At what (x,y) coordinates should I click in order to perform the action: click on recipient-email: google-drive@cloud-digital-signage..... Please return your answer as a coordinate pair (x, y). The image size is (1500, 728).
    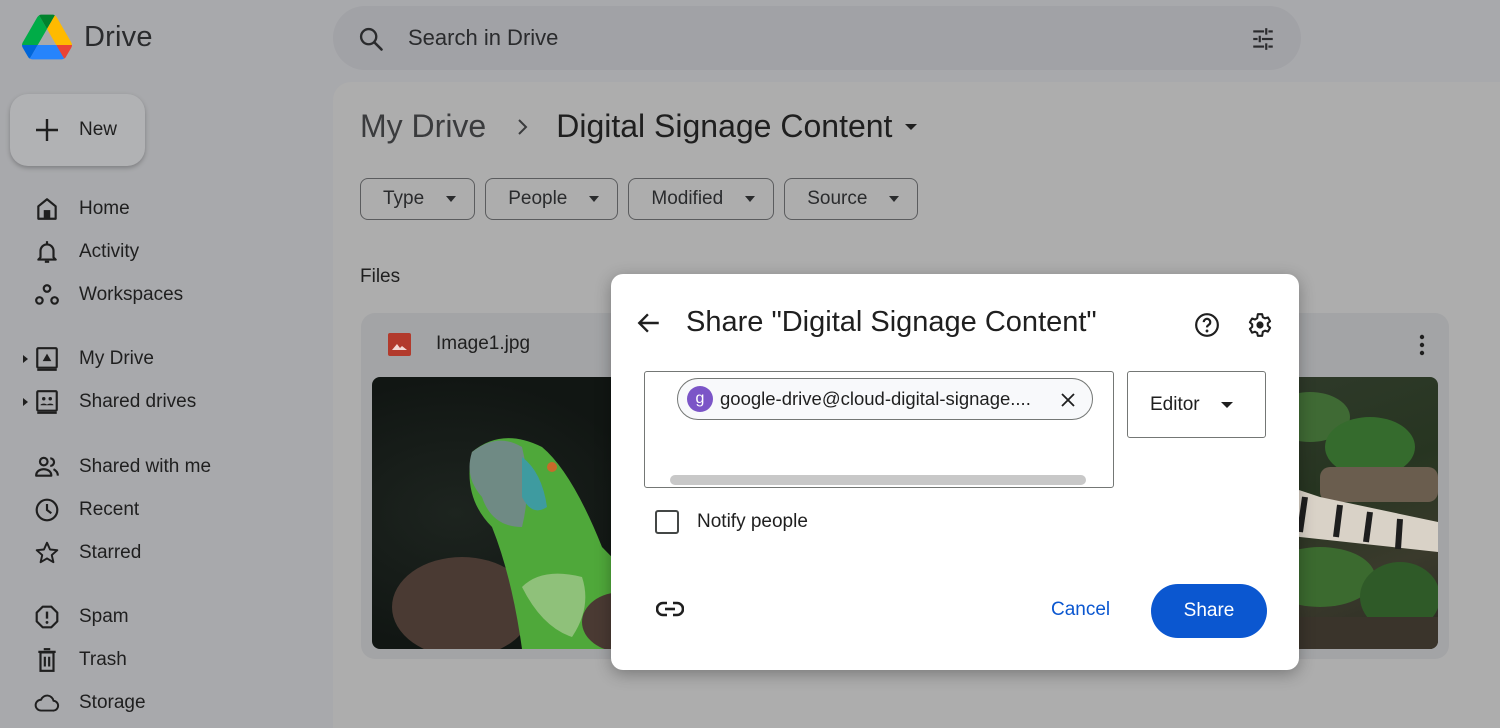
    Looking at the image, I should click on (875, 398).